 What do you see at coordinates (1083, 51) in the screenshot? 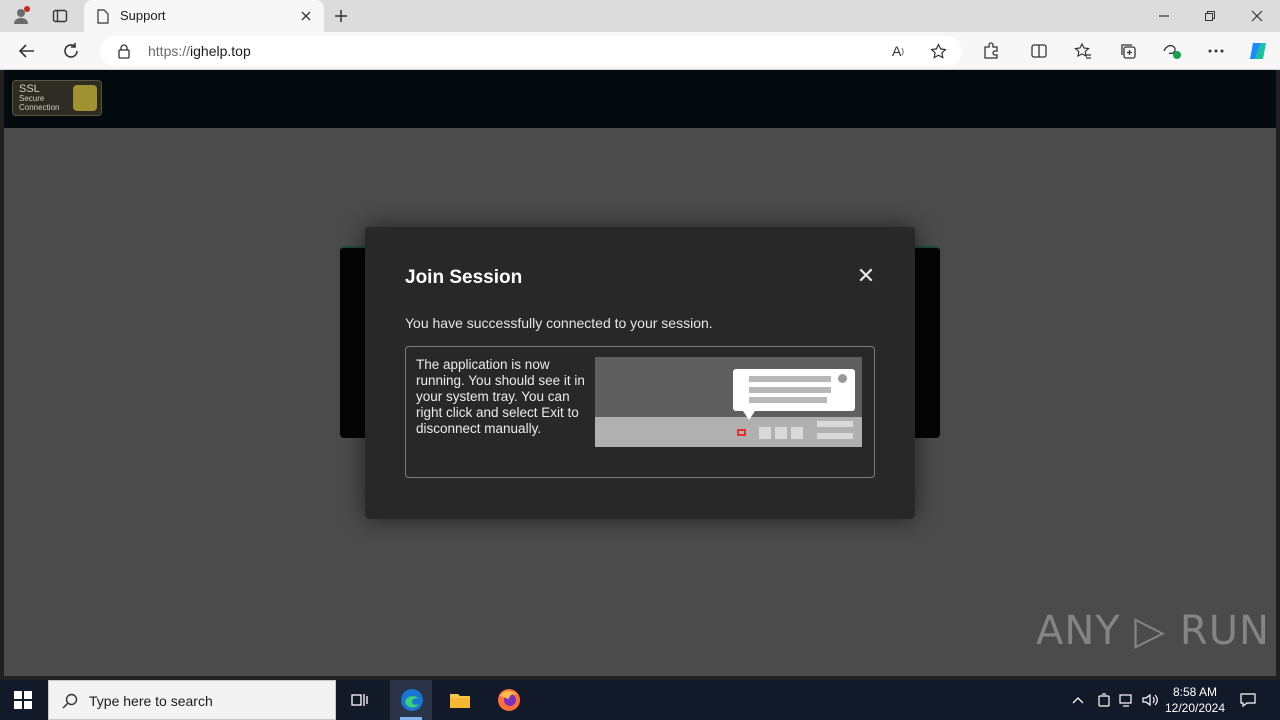
I see `favorites-icon` at bounding box center [1083, 51].